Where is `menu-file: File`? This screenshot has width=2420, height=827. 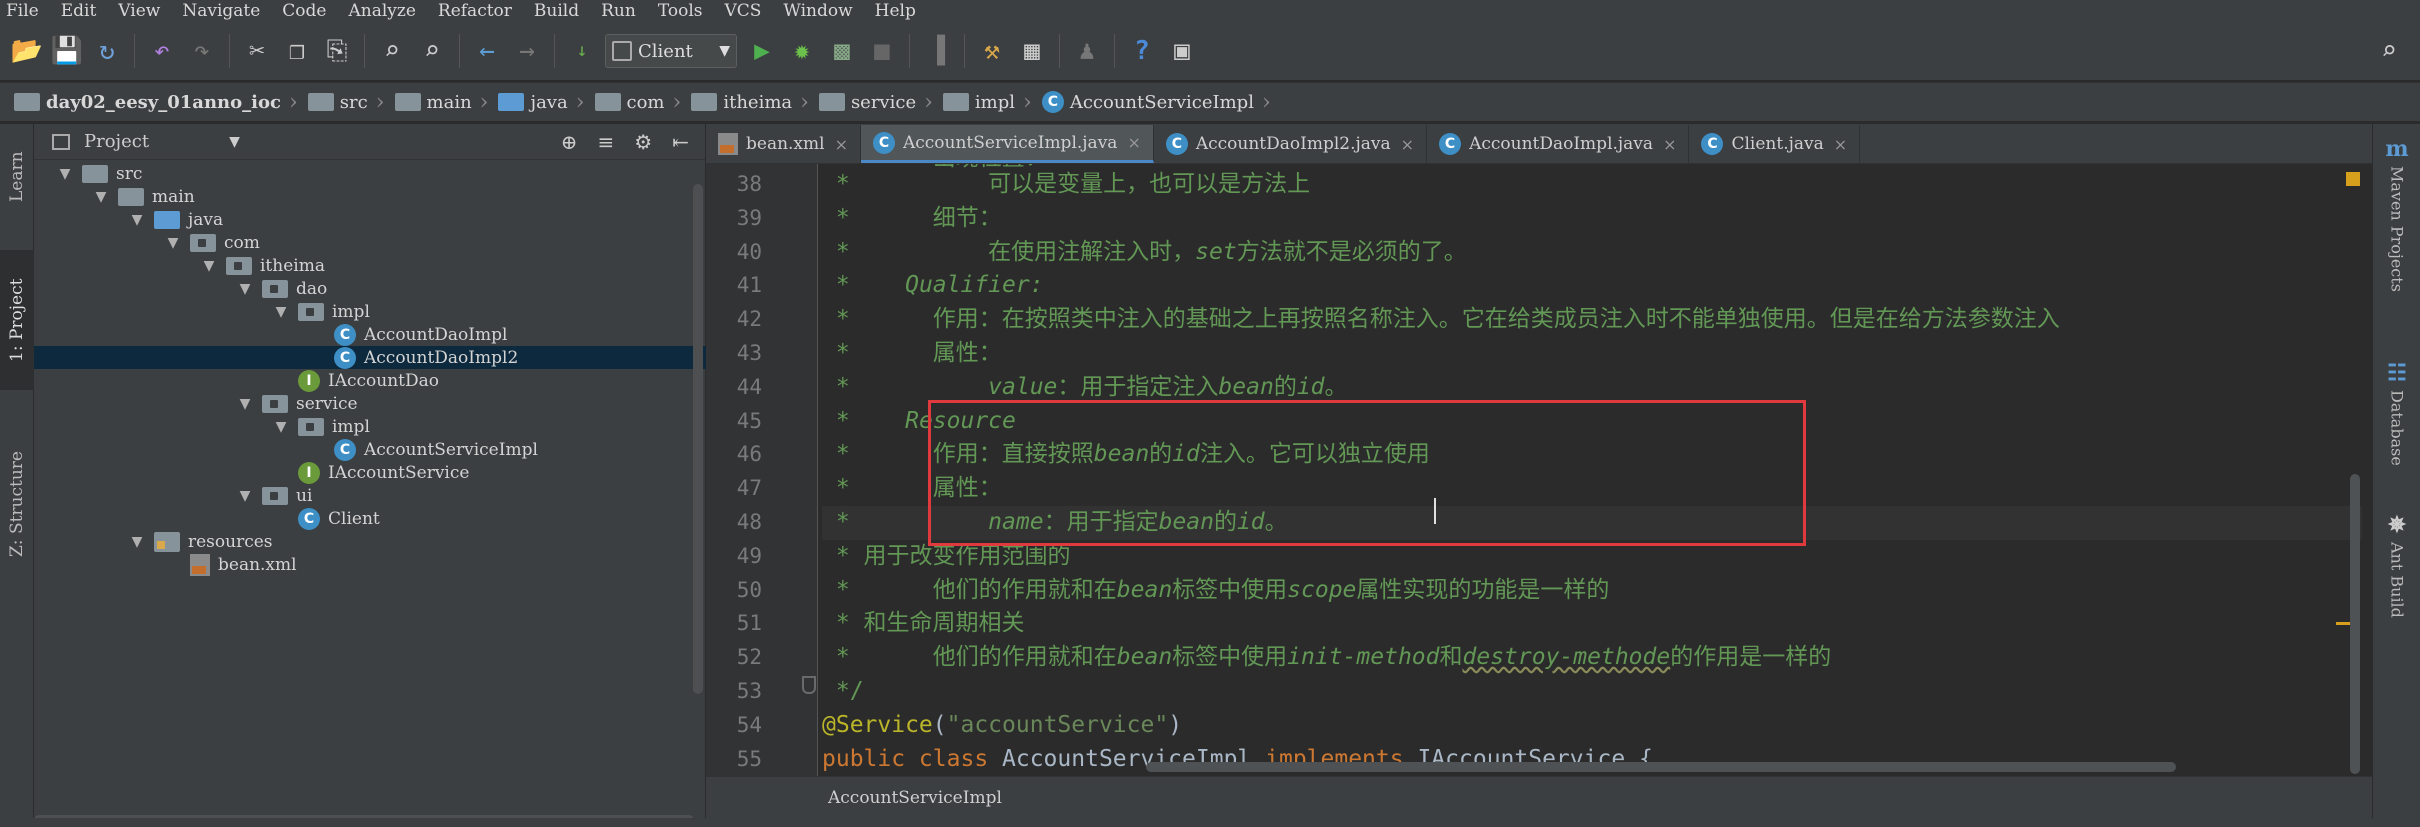
menu-file: File is located at coordinates (22, 11).